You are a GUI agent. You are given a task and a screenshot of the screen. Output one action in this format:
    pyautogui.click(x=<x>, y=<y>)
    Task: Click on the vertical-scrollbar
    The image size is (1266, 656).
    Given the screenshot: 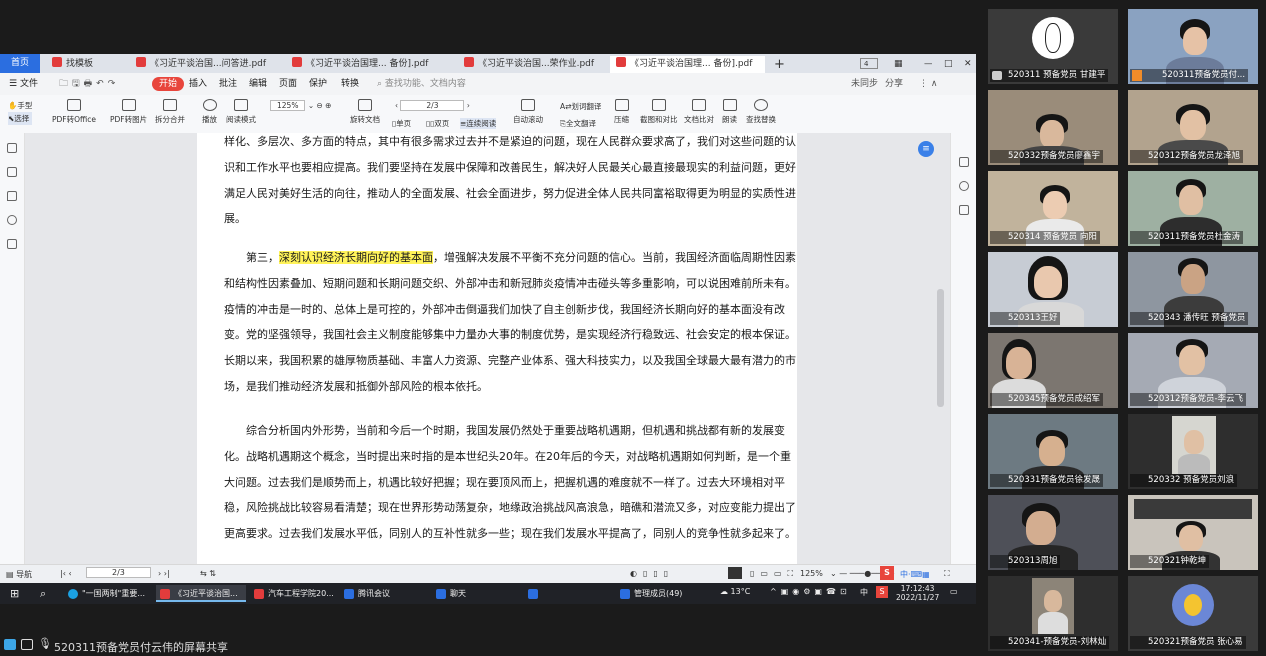 What is the action you would take?
    pyautogui.click(x=940, y=348)
    